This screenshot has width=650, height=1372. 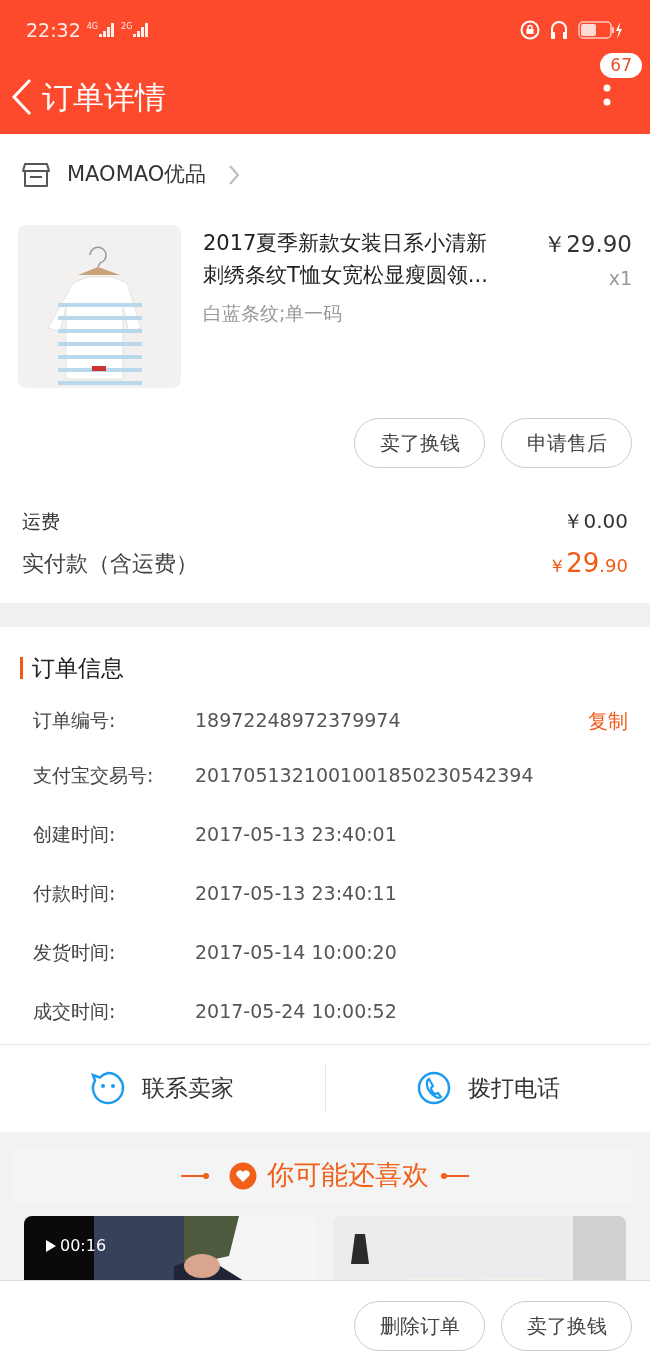 I want to click on store-icon, so click(x=36, y=174).